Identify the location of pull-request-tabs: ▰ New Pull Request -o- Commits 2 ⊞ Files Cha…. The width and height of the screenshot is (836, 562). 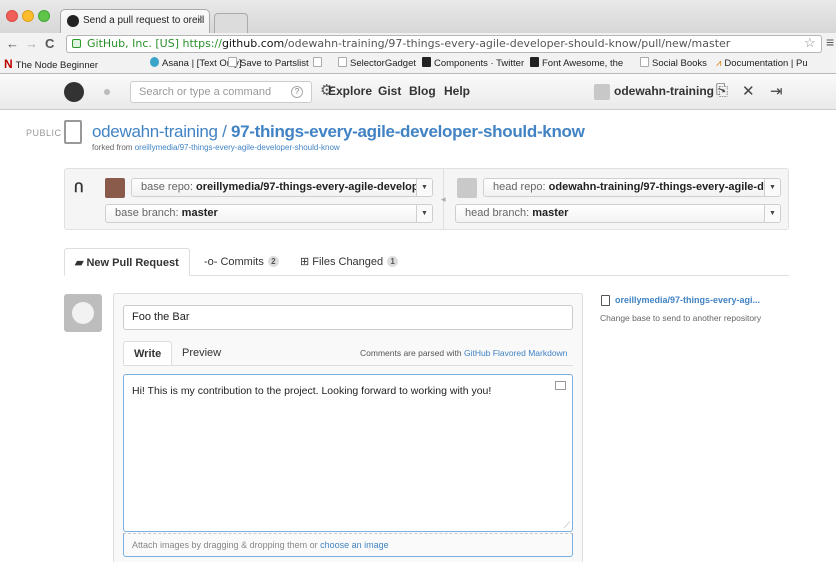
(426, 262).